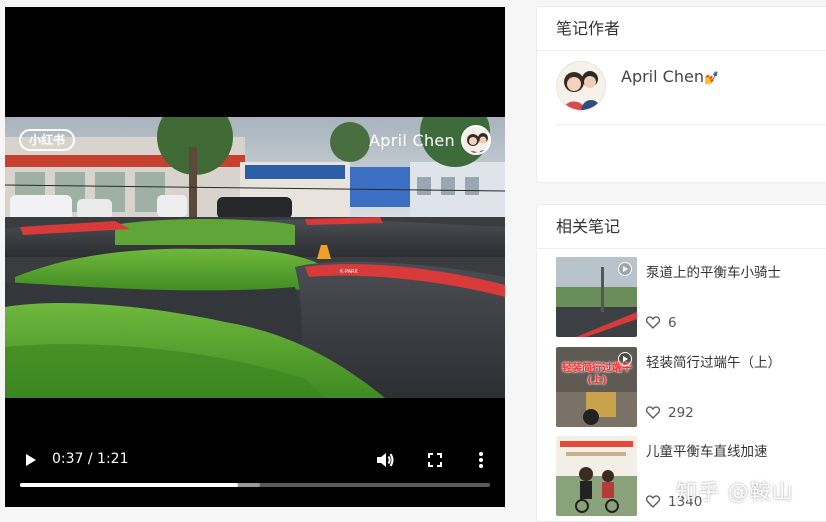 Image resolution: width=826 pixels, height=522 pixels. I want to click on zhihu-watermark: 知乎 @鞍山, so click(735, 492).